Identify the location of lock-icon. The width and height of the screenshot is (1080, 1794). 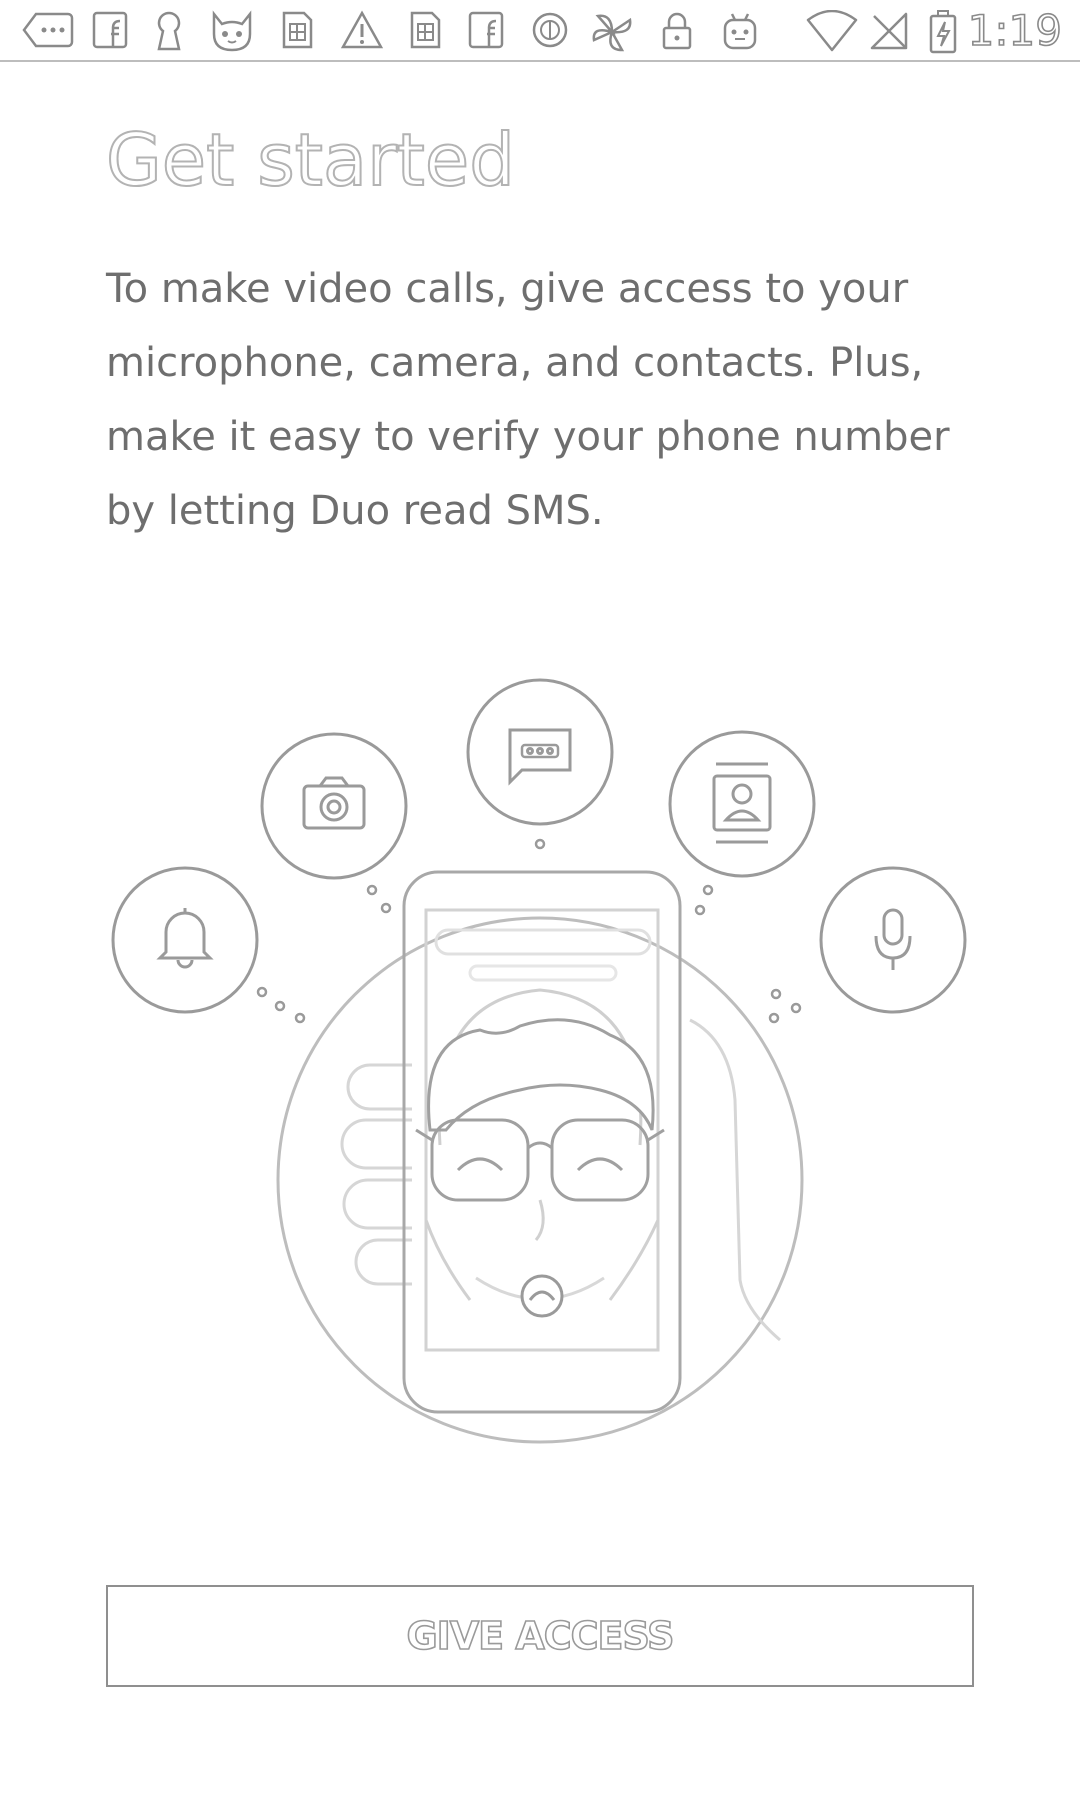
(677, 31).